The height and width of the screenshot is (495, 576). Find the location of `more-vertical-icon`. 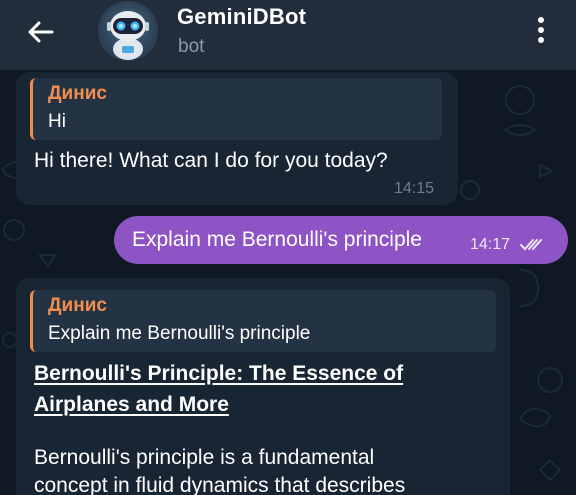

more-vertical-icon is located at coordinates (541, 30).